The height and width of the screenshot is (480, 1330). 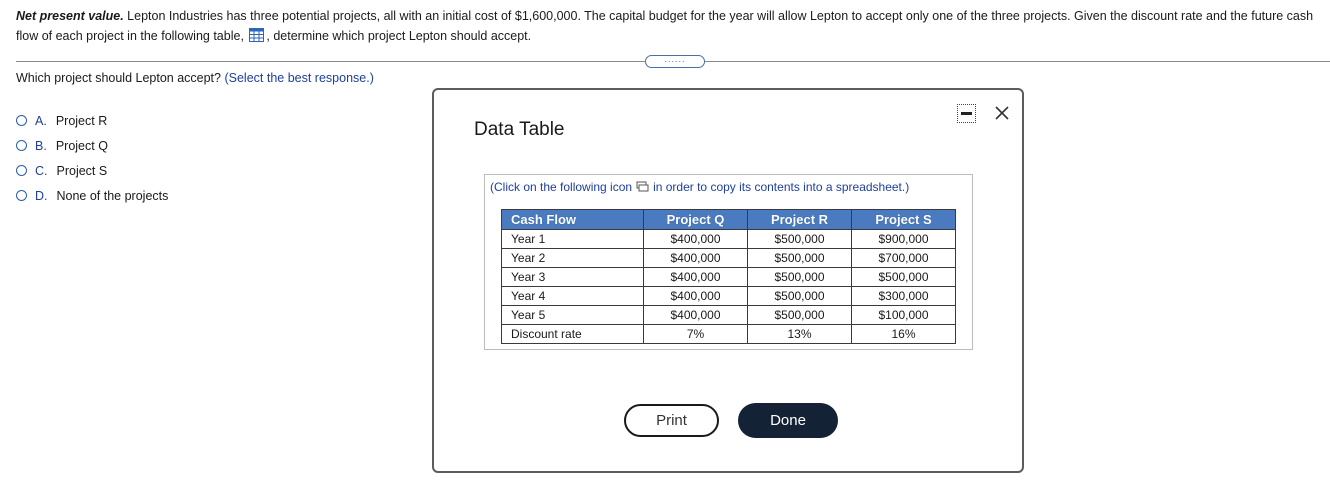 I want to click on prompt-hint: (Select the best response.), so click(x=299, y=78).